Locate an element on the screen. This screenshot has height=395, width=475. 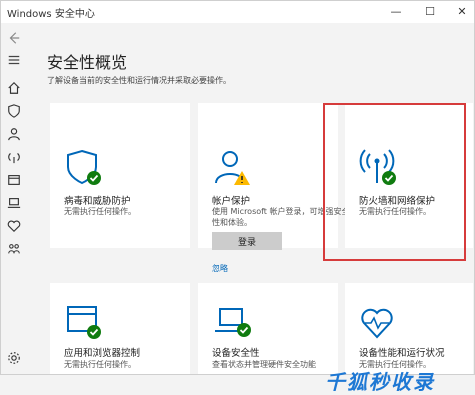
title-bar: Windows 安全中心 — ☐ ✕ is located at coordinates (237, 12).